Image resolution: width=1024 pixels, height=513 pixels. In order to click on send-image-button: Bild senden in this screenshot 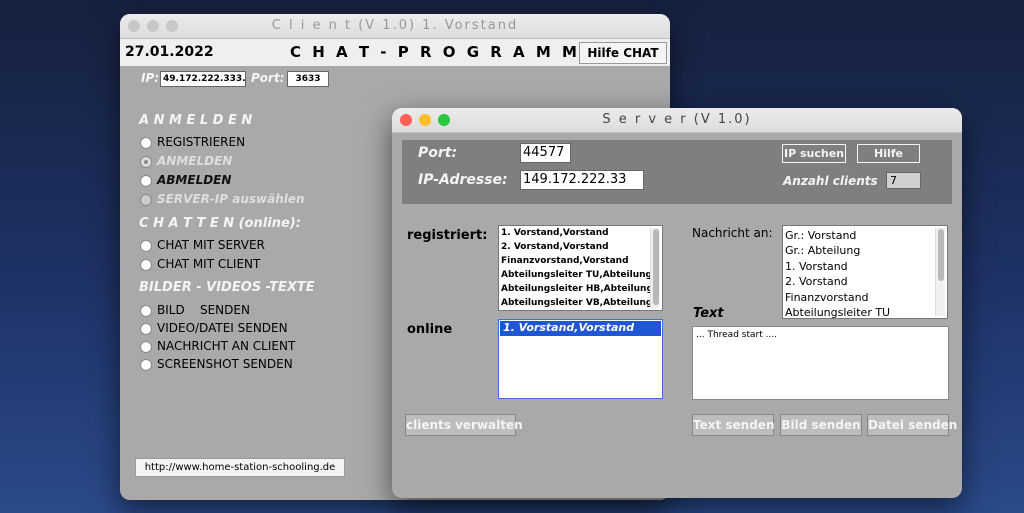, I will do `click(821, 425)`.